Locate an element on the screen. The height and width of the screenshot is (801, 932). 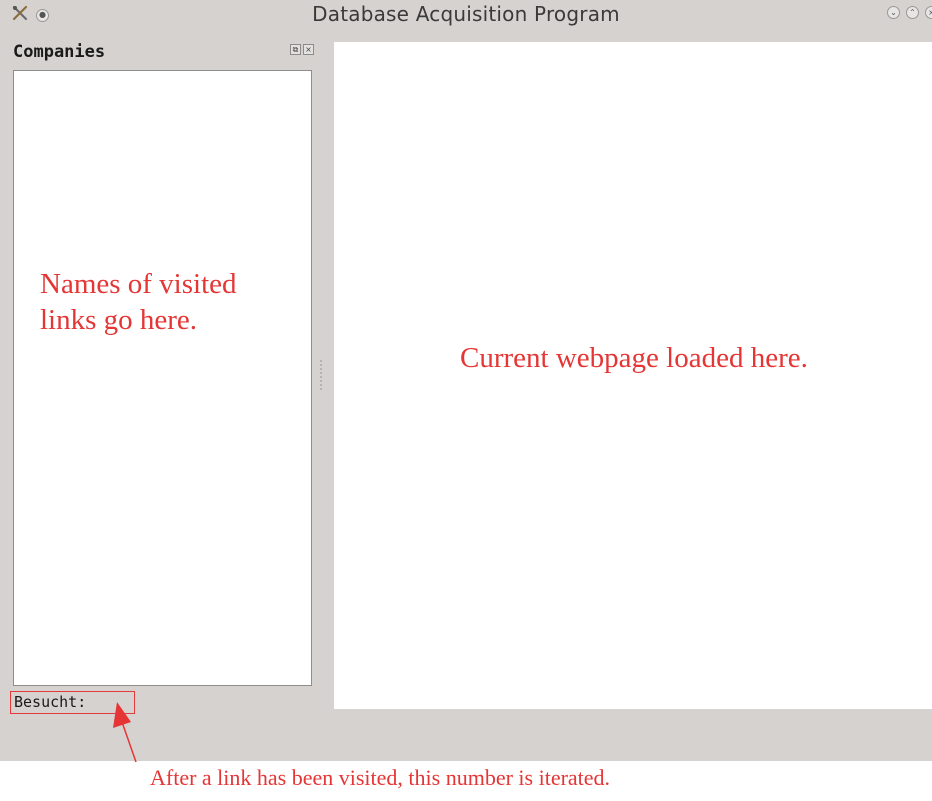
window-controls: ⌄ ⌃ × is located at coordinates (909, 12).